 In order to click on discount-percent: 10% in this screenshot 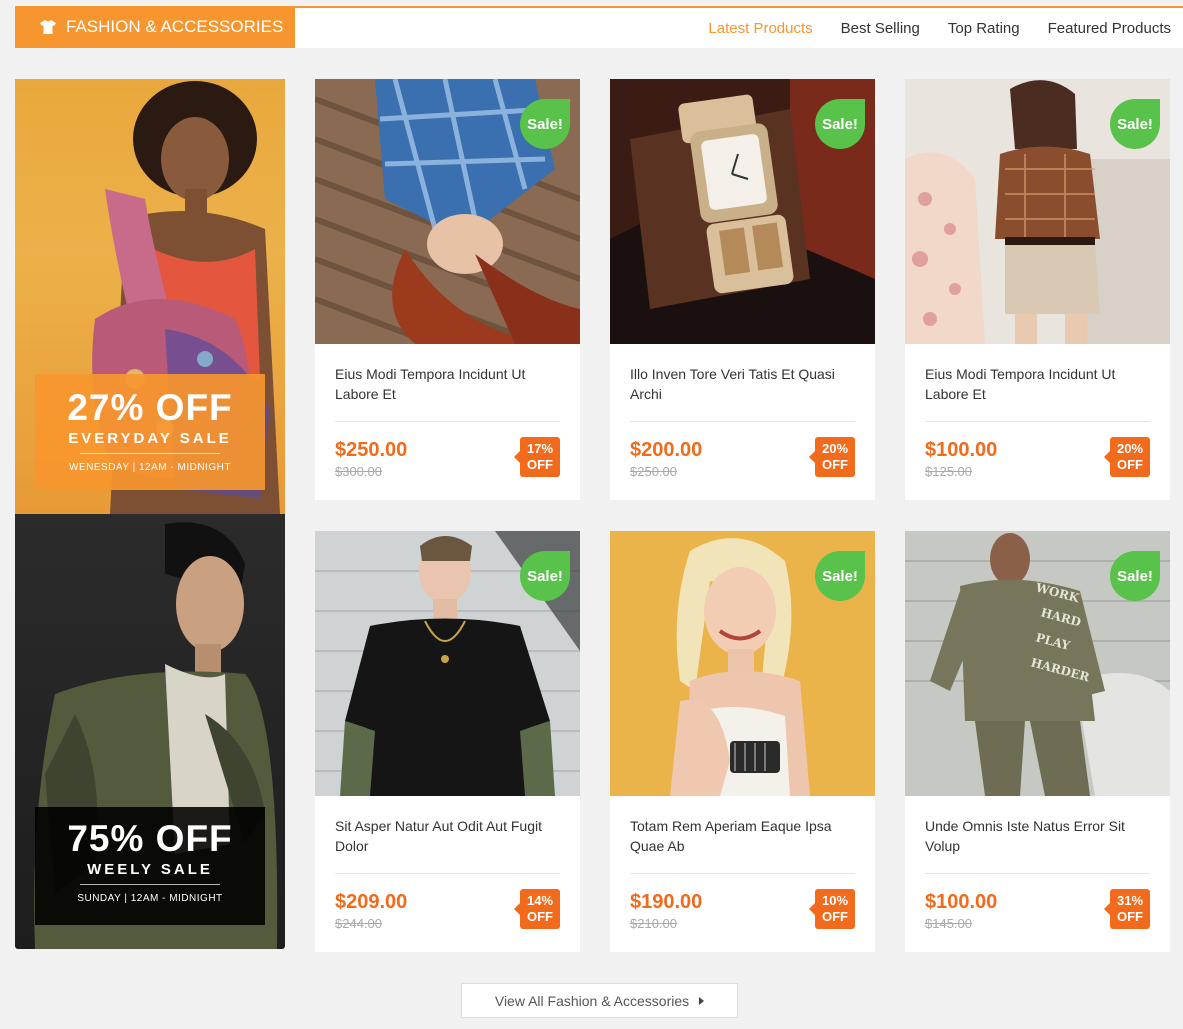, I will do `click(835, 900)`.